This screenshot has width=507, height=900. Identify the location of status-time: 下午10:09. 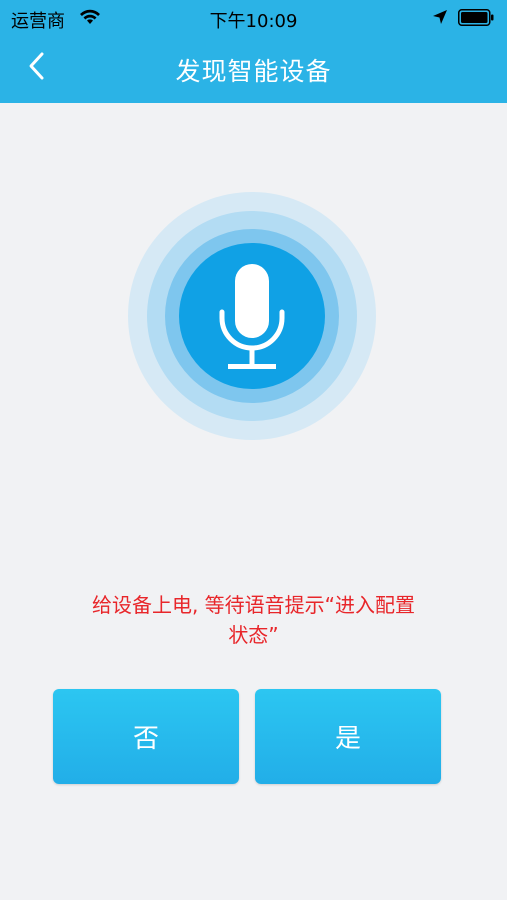
(253, 21).